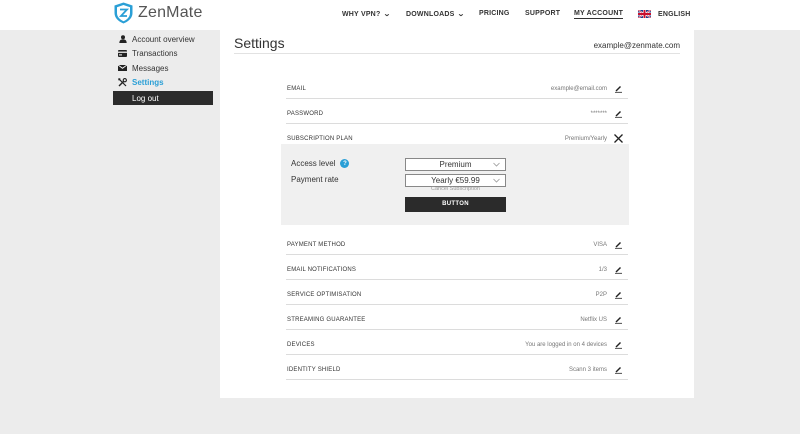 The height and width of the screenshot is (434, 800). I want to click on sidebar-item-settings: Settings, so click(163, 83).